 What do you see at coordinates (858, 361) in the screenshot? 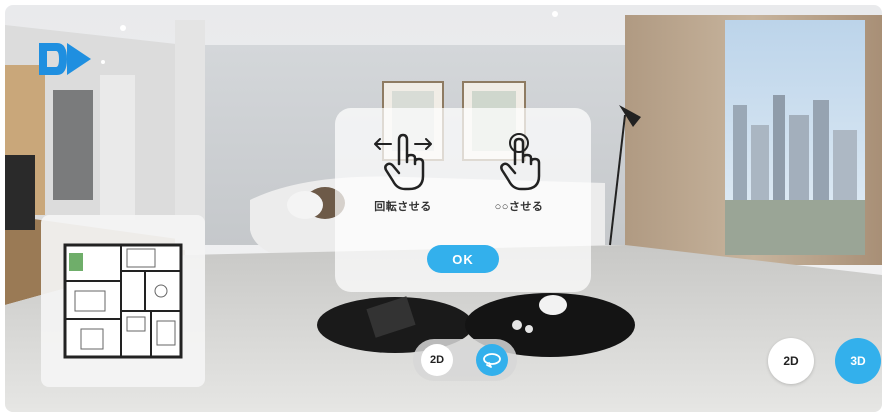
I see `view-3d-button: 3D` at bounding box center [858, 361].